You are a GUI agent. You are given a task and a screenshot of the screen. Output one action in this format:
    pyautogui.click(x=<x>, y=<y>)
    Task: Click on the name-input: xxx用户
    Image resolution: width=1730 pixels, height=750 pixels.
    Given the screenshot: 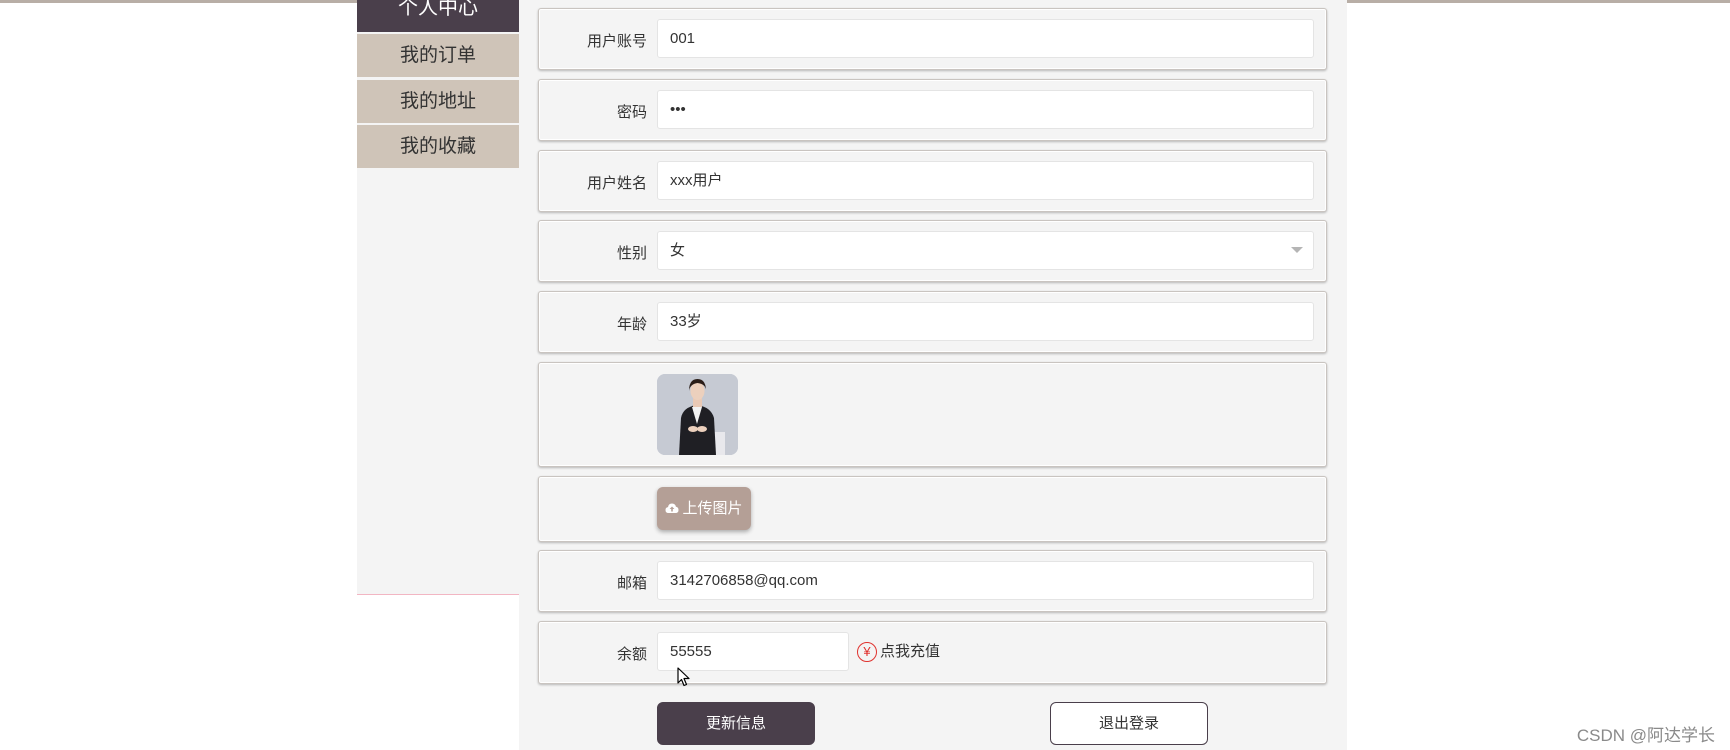 What is the action you would take?
    pyautogui.click(x=985, y=180)
    